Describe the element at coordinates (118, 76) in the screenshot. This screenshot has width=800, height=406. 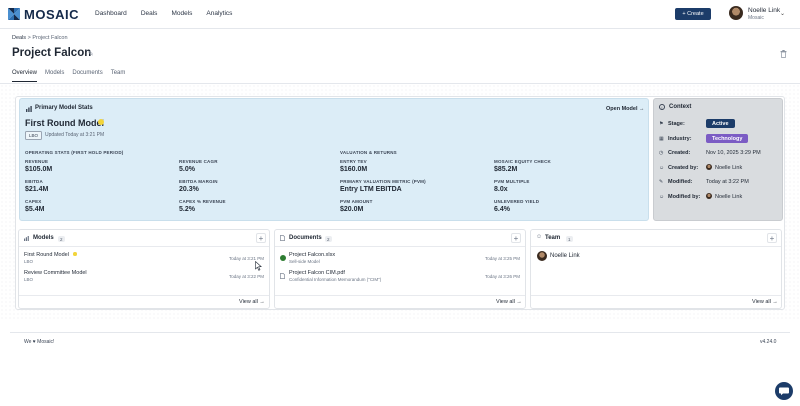
I see `tab-team: Team` at that location.